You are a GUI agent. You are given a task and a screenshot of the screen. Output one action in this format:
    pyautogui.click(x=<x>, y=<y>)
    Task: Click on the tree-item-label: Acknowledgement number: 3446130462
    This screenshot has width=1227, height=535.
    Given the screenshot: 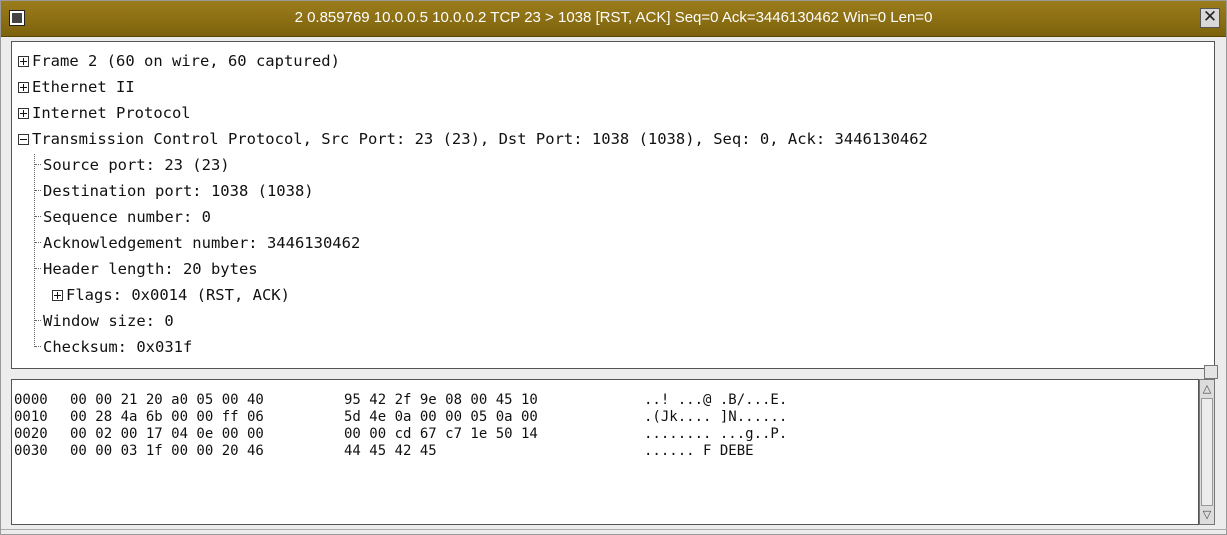 What is the action you would take?
    pyautogui.click(x=202, y=243)
    